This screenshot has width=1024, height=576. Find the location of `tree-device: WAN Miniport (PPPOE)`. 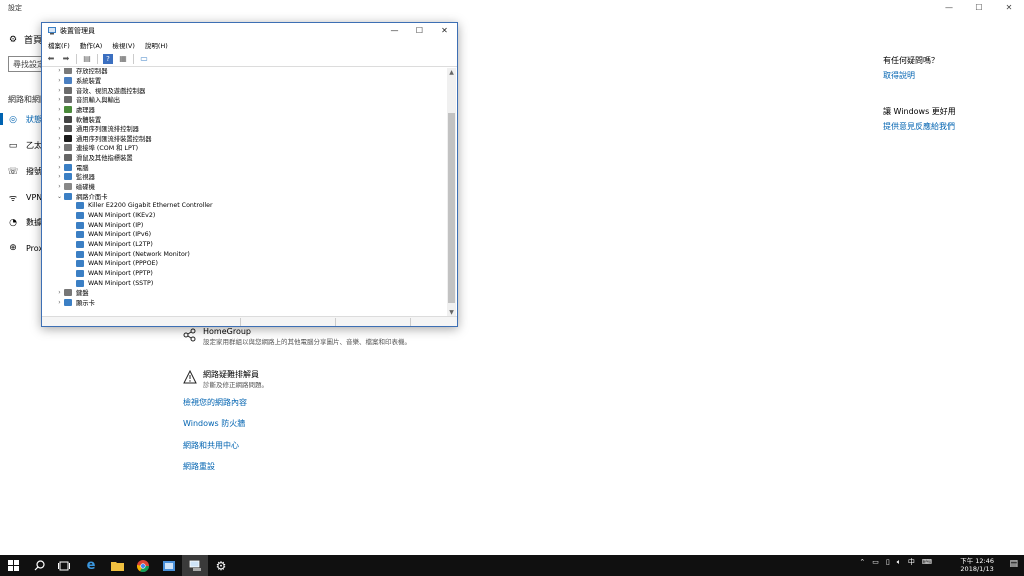

tree-device: WAN Miniport (PPPOE) is located at coordinates (117, 264).